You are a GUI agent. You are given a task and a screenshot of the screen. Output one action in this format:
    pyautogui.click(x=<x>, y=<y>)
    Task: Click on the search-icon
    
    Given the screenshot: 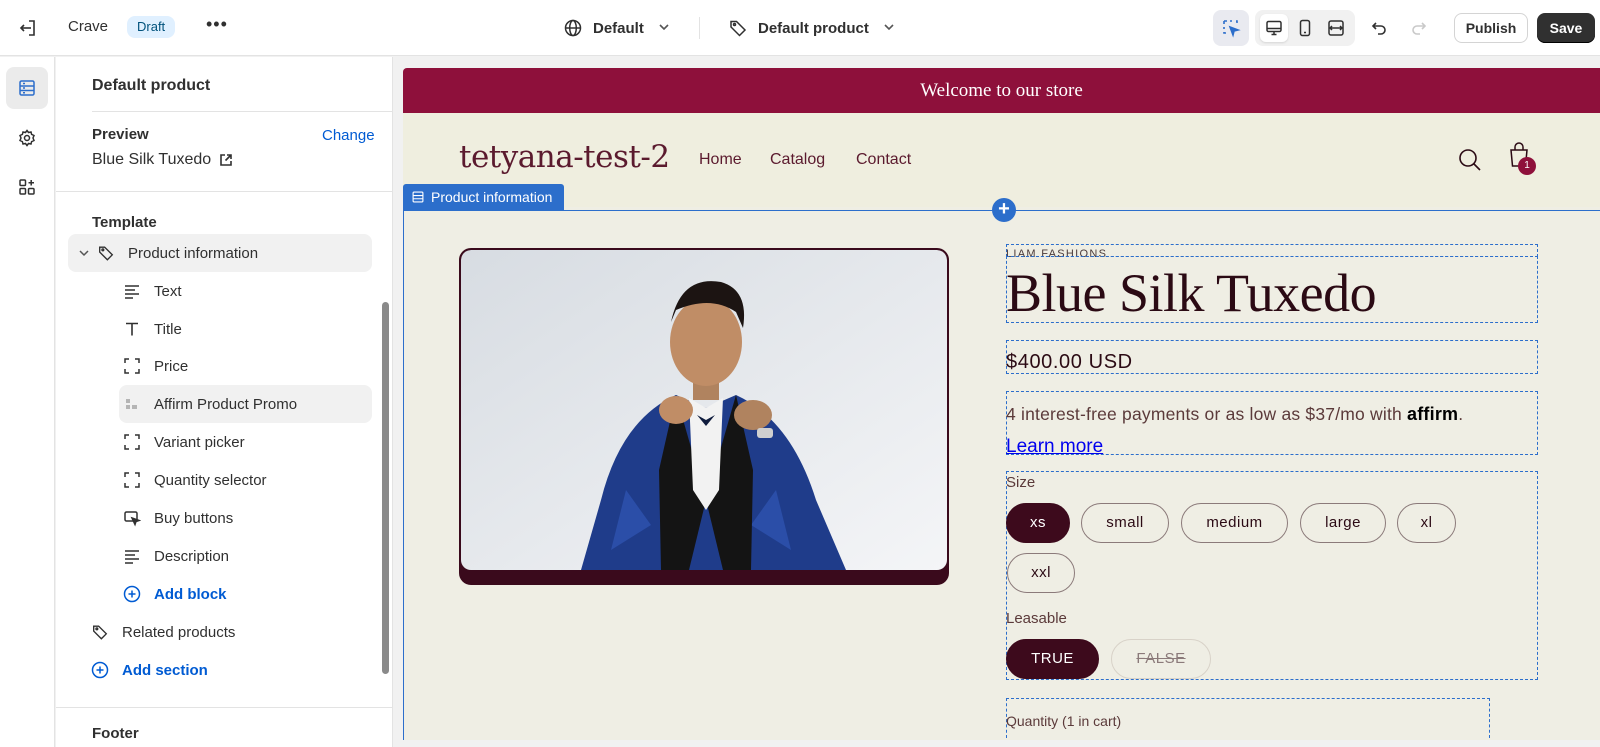 What is the action you would take?
    pyautogui.click(x=1470, y=160)
    